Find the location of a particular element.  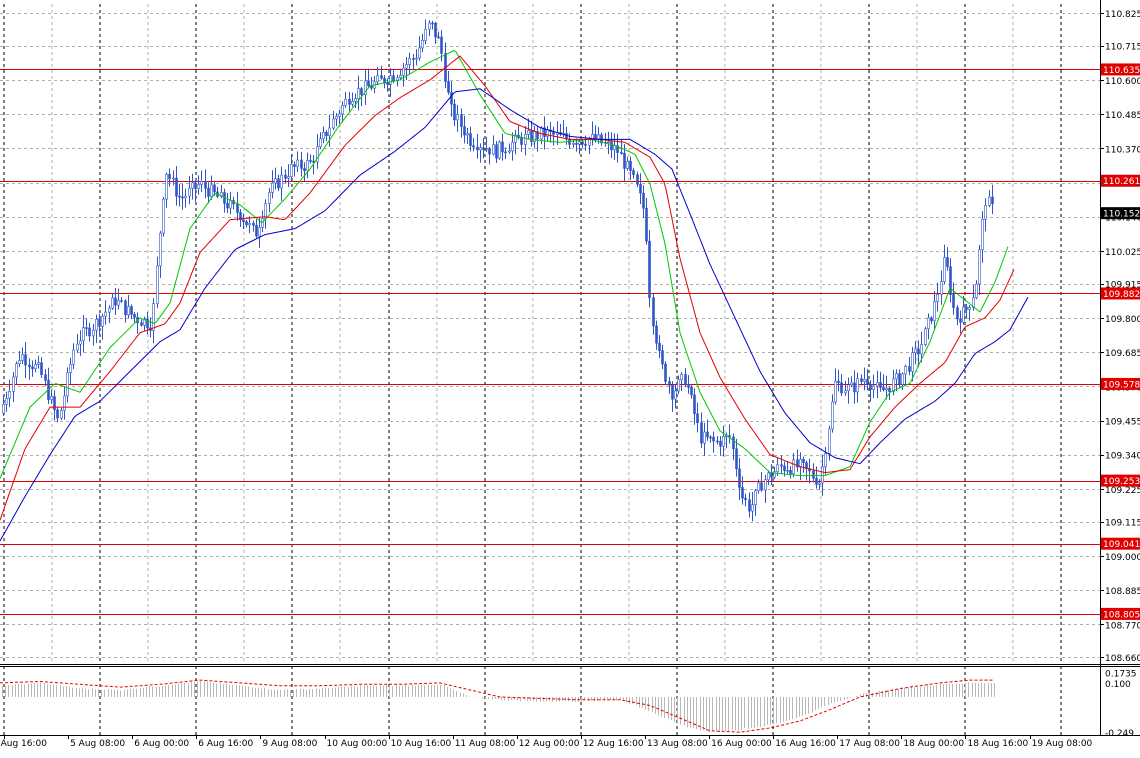

time-tick-label: 12 Aug 16:00 is located at coordinates (613, 744).